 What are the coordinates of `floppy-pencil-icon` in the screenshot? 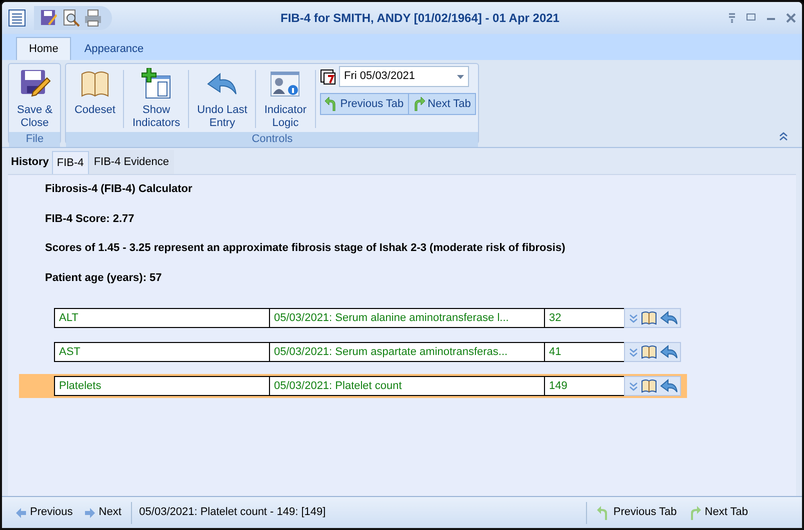 It's located at (49, 18).